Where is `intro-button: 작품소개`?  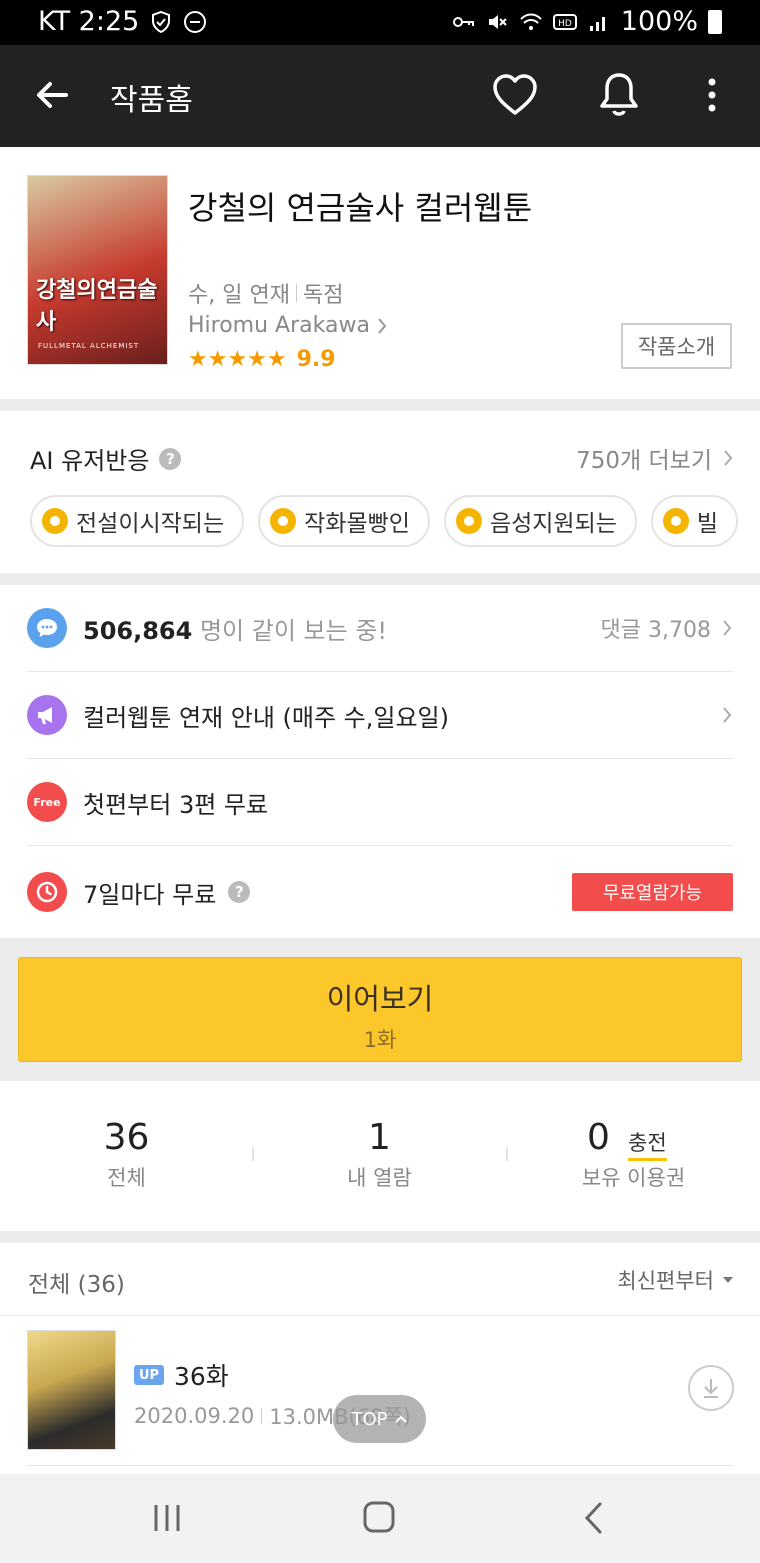
intro-button: 작품소개 is located at coordinates (676, 346).